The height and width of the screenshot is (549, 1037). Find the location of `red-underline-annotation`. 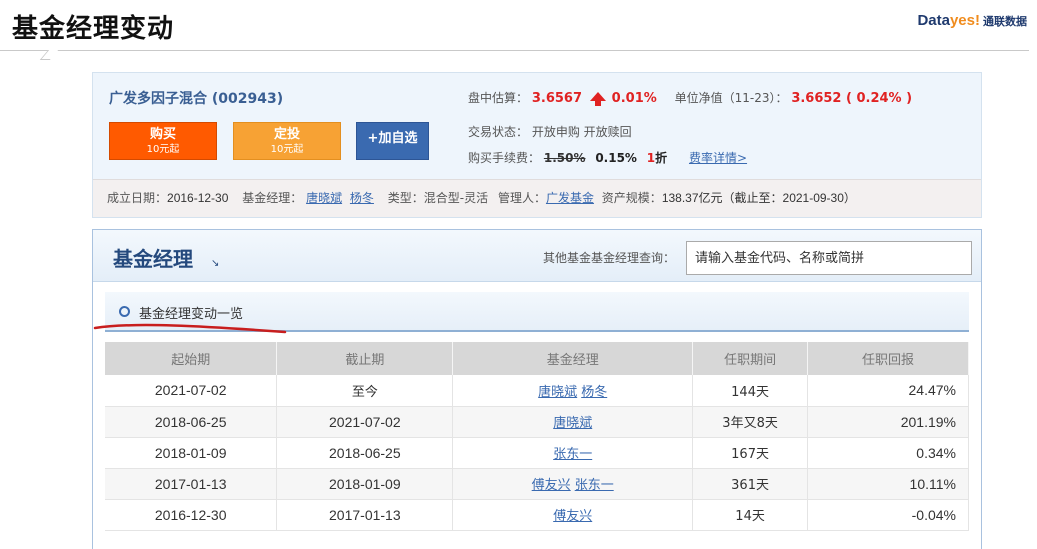

red-underline-annotation is located at coordinates (190, 328).